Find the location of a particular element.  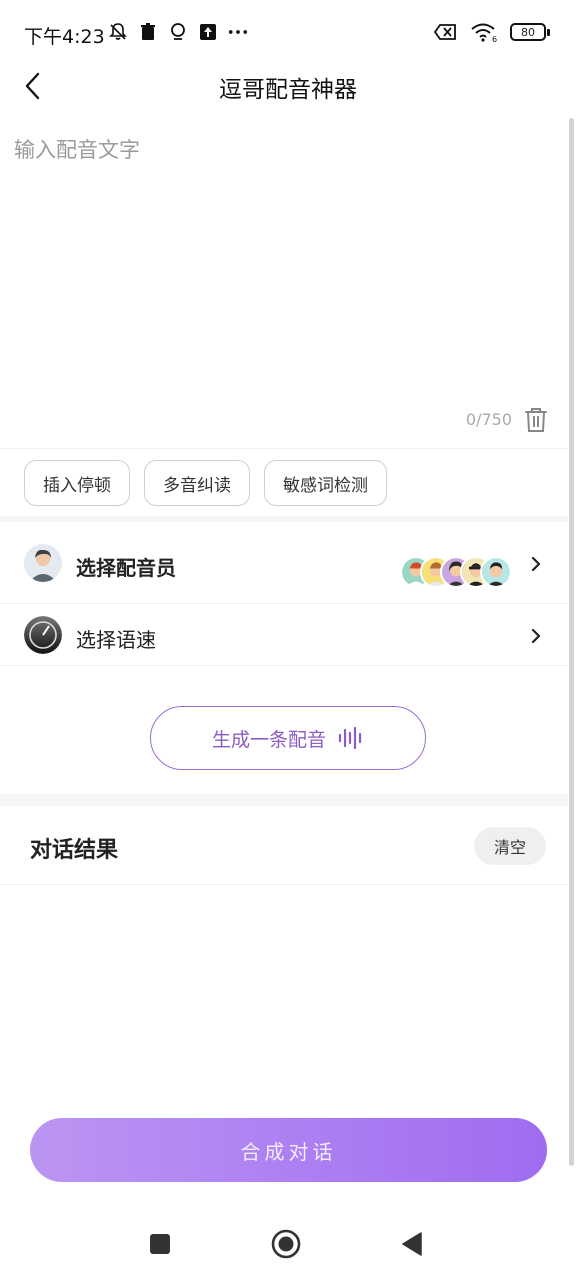

system-nav-bar is located at coordinates (288, 1245).